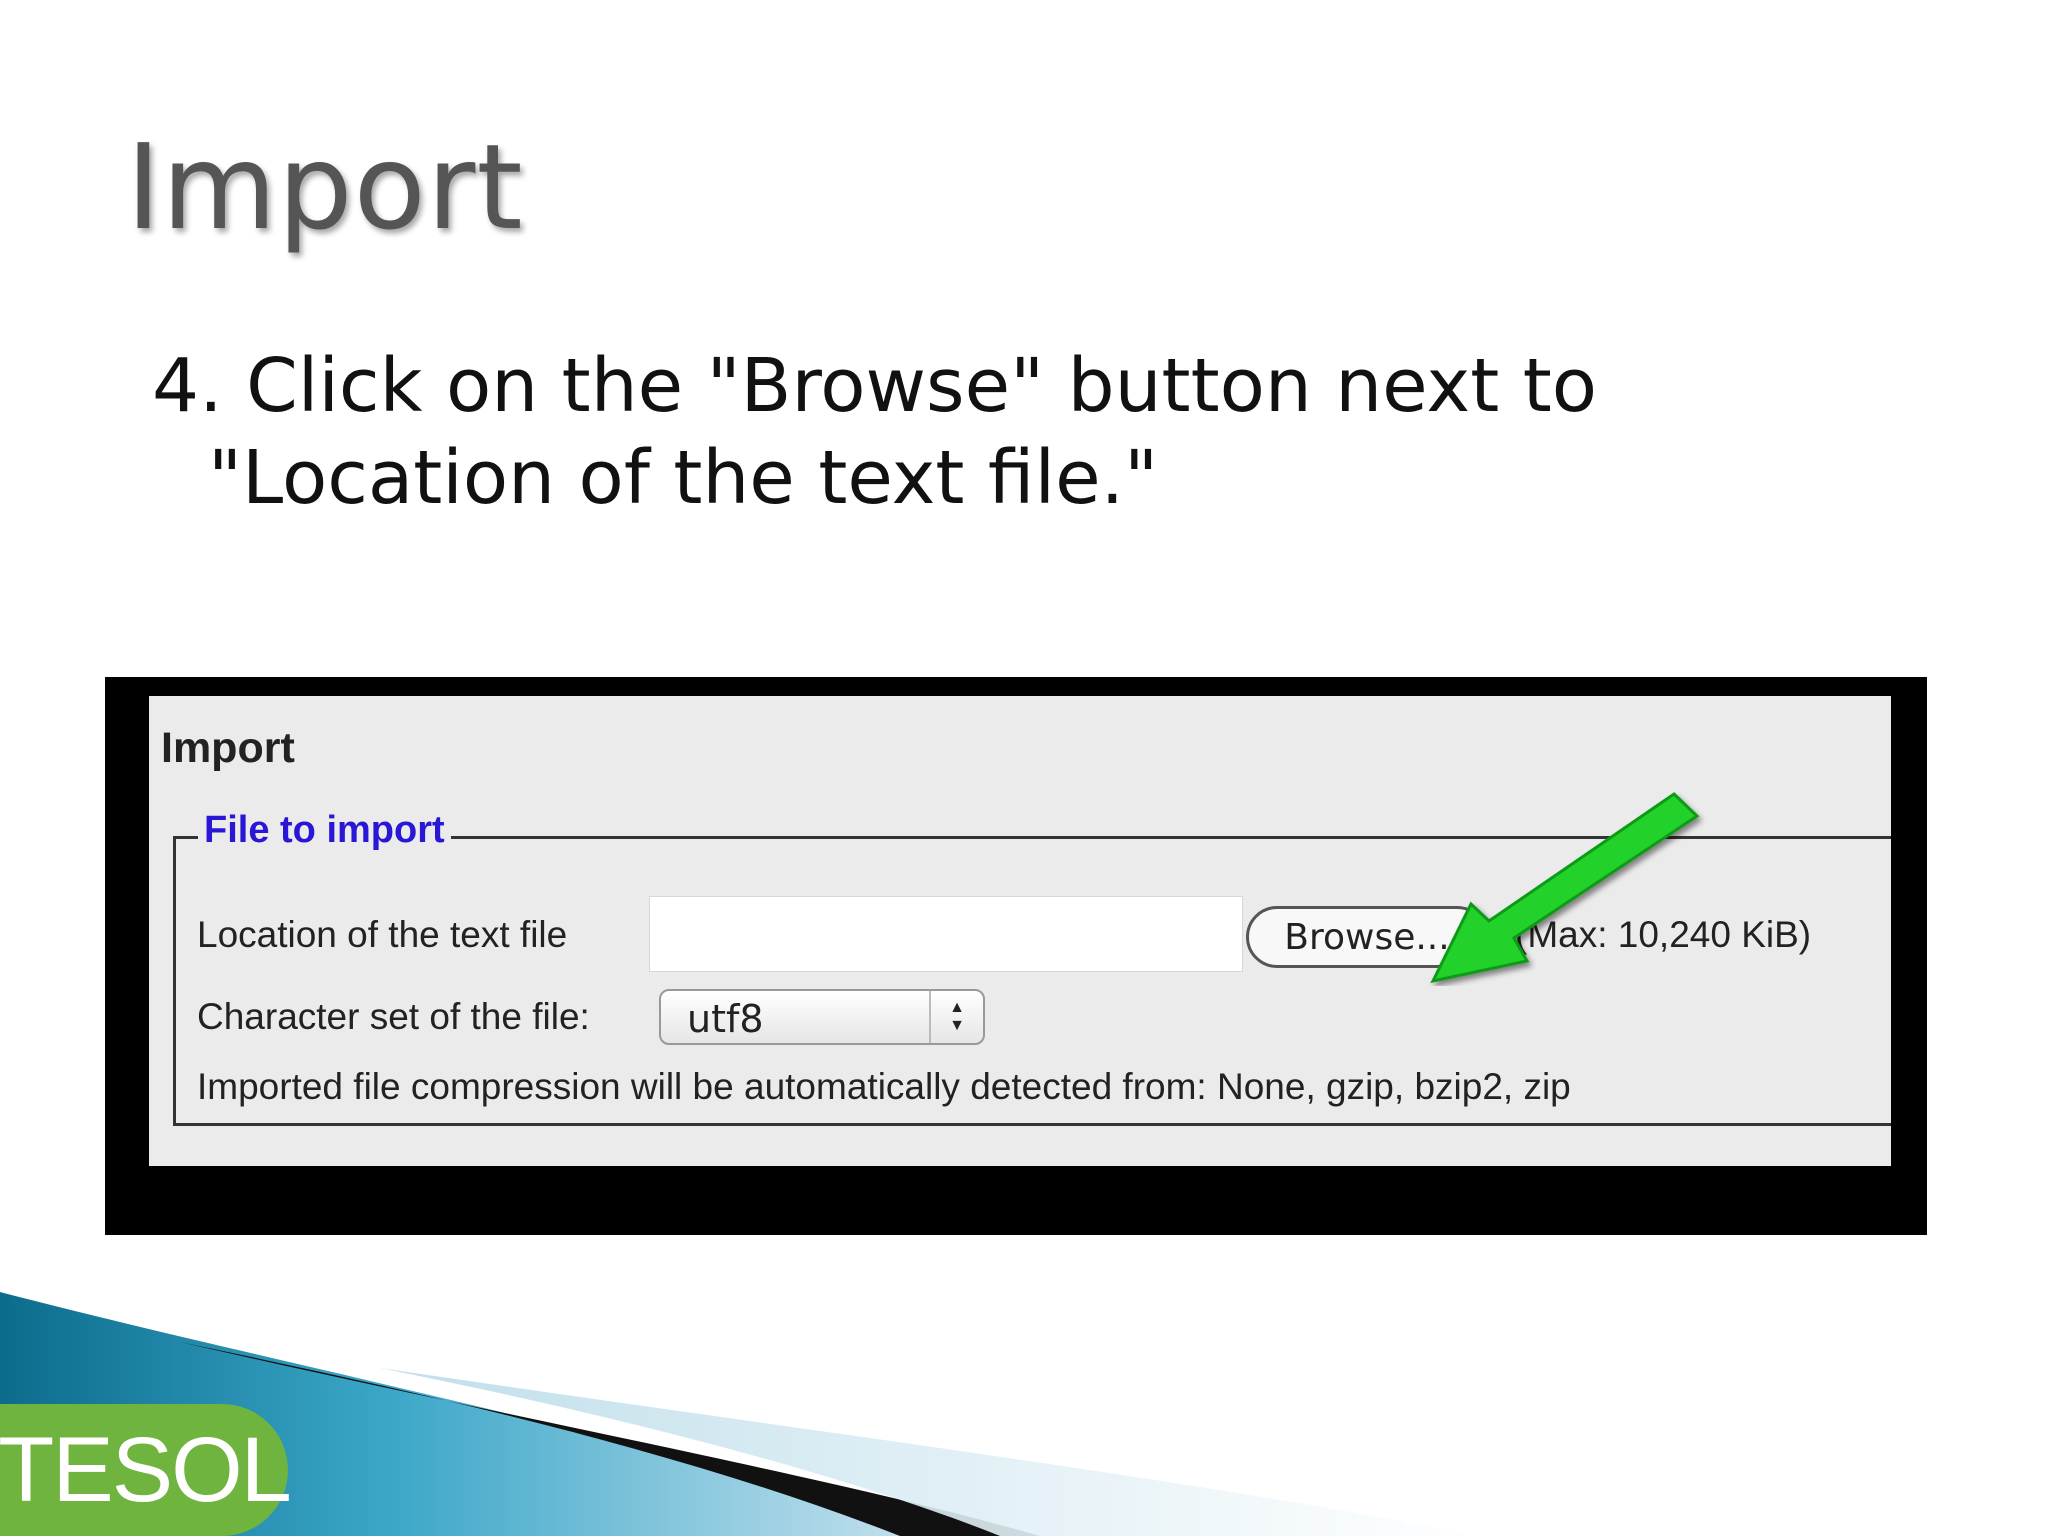  What do you see at coordinates (822, 1017) in the screenshot?
I see `charset-select: utf8 ▲ ▼` at bounding box center [822, 1017].